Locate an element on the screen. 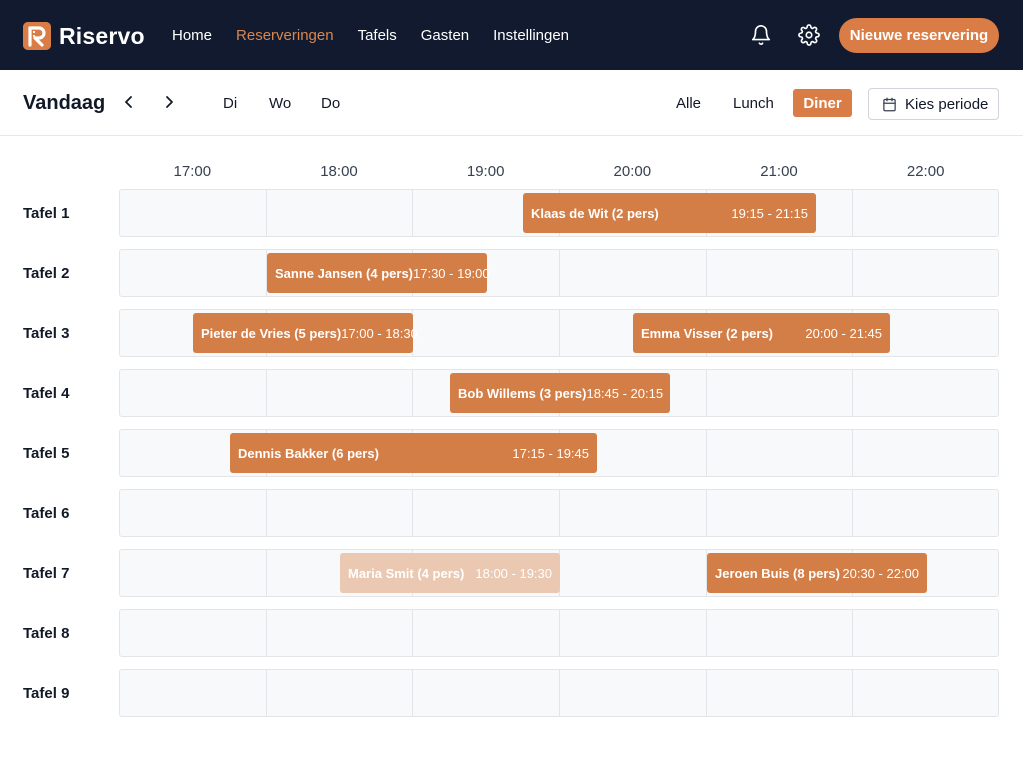 The height and width of the screenshot is (770, 1023). reservation-time: 20:00 - 21:45 is located at coordinates (843, 333).